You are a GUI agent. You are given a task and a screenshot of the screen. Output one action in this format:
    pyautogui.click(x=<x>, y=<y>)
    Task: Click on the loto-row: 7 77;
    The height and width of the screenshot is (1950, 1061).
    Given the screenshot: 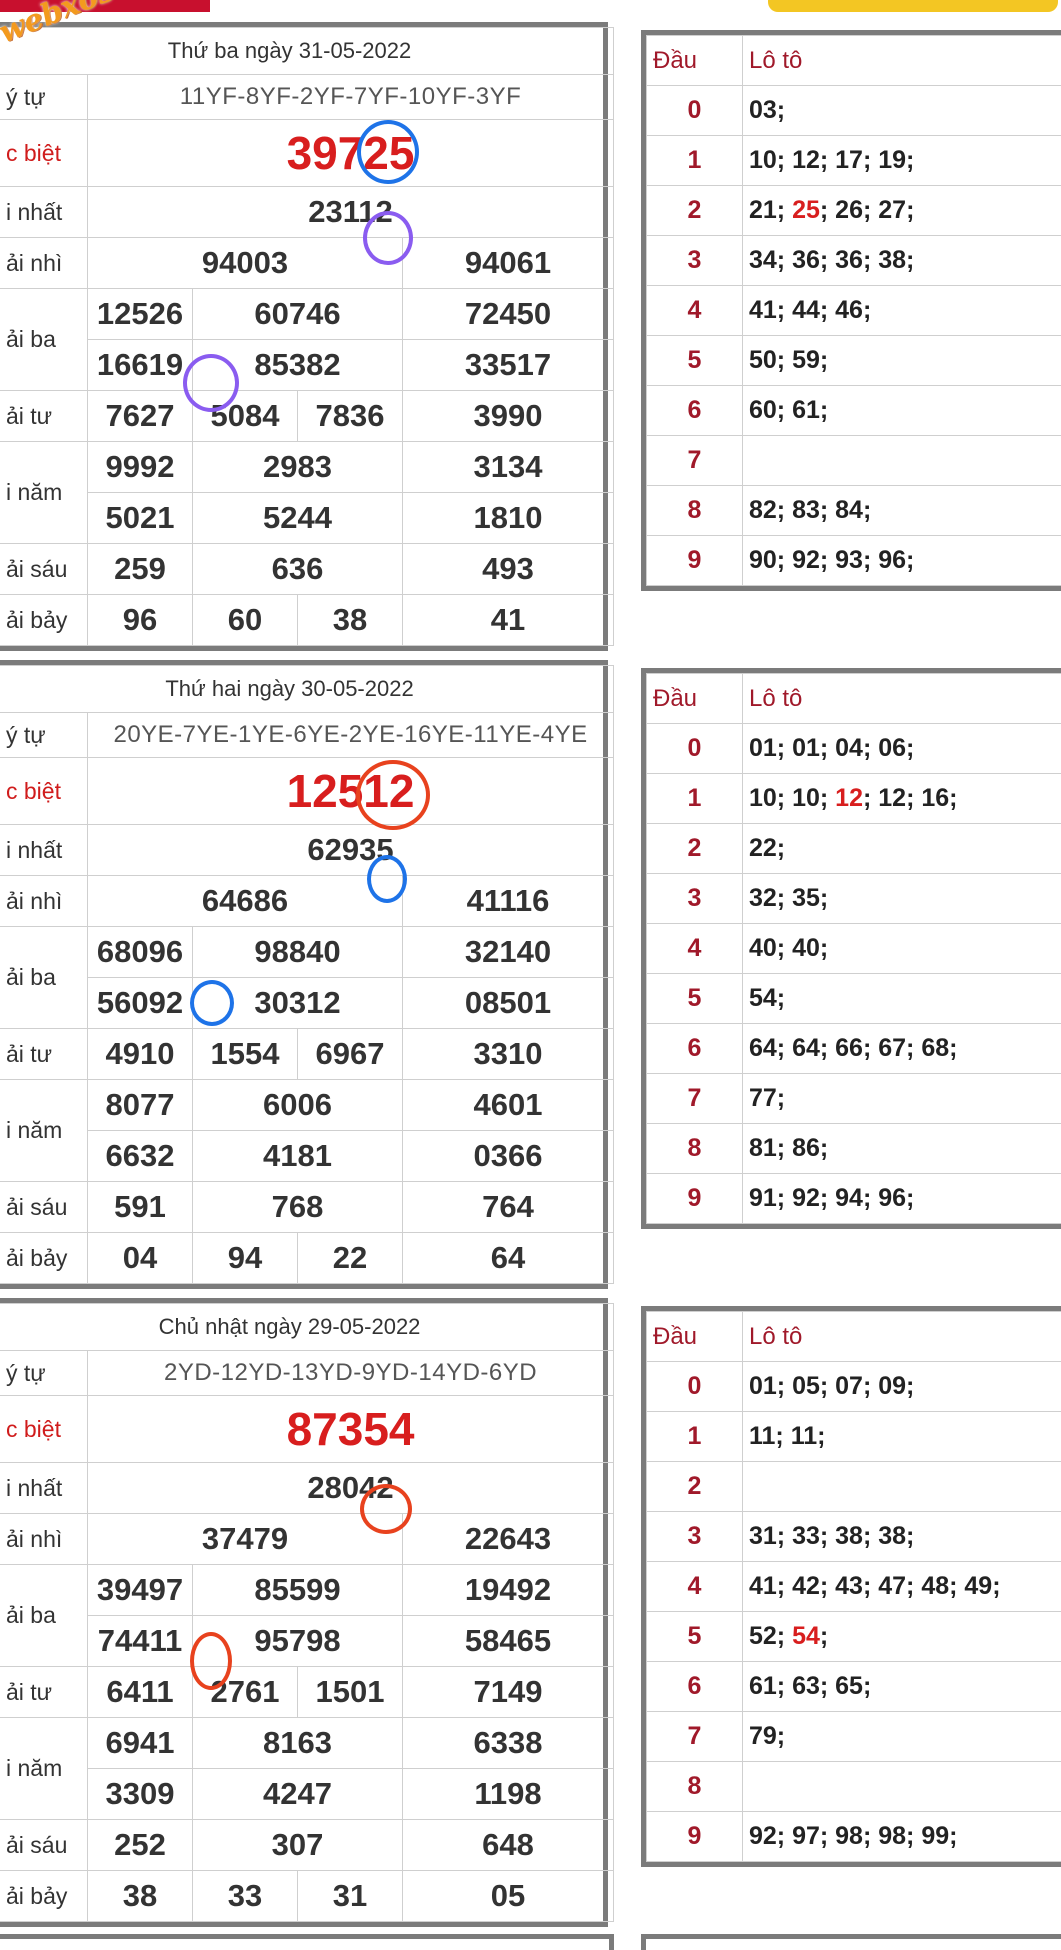 What is the action you would take?
    pyautogui.click(x=853, y=1098)
    